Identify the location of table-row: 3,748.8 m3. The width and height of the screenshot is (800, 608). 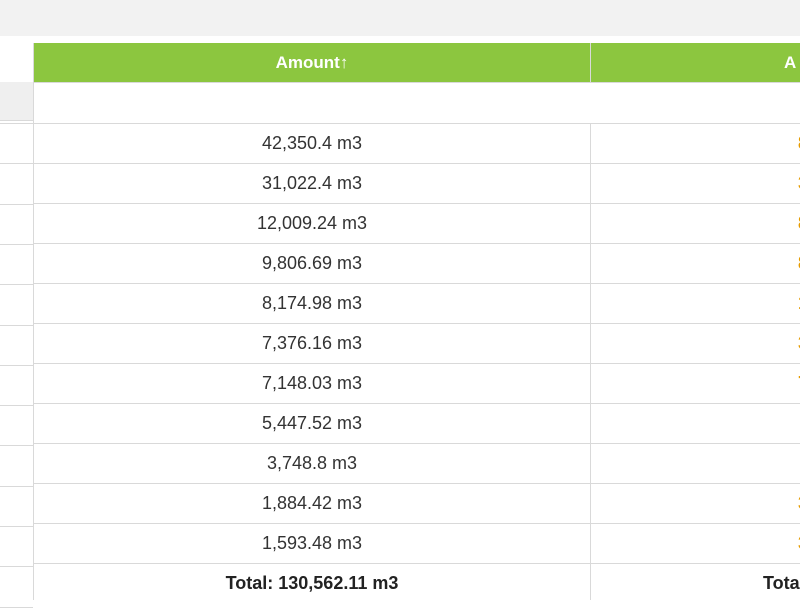
(417, 464).